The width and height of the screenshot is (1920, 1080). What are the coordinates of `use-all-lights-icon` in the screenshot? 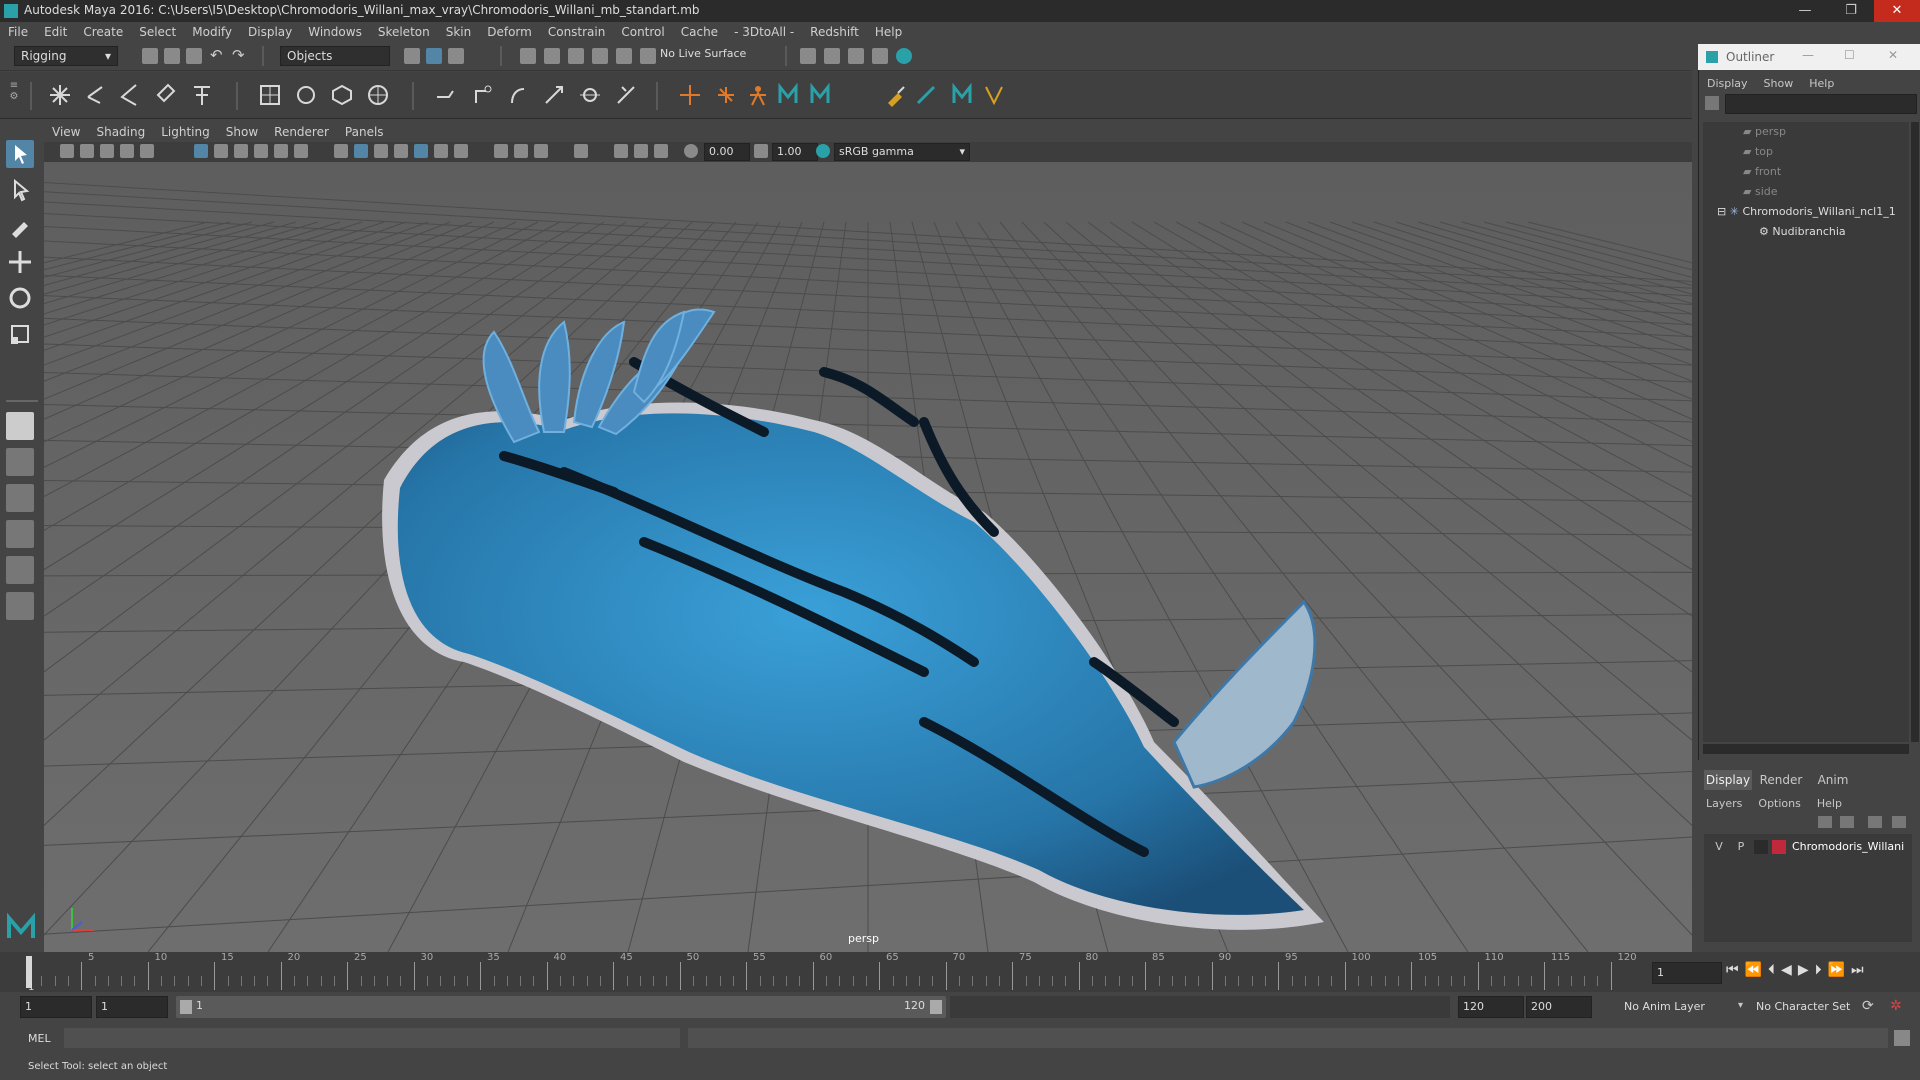 It's located at (441, 151).